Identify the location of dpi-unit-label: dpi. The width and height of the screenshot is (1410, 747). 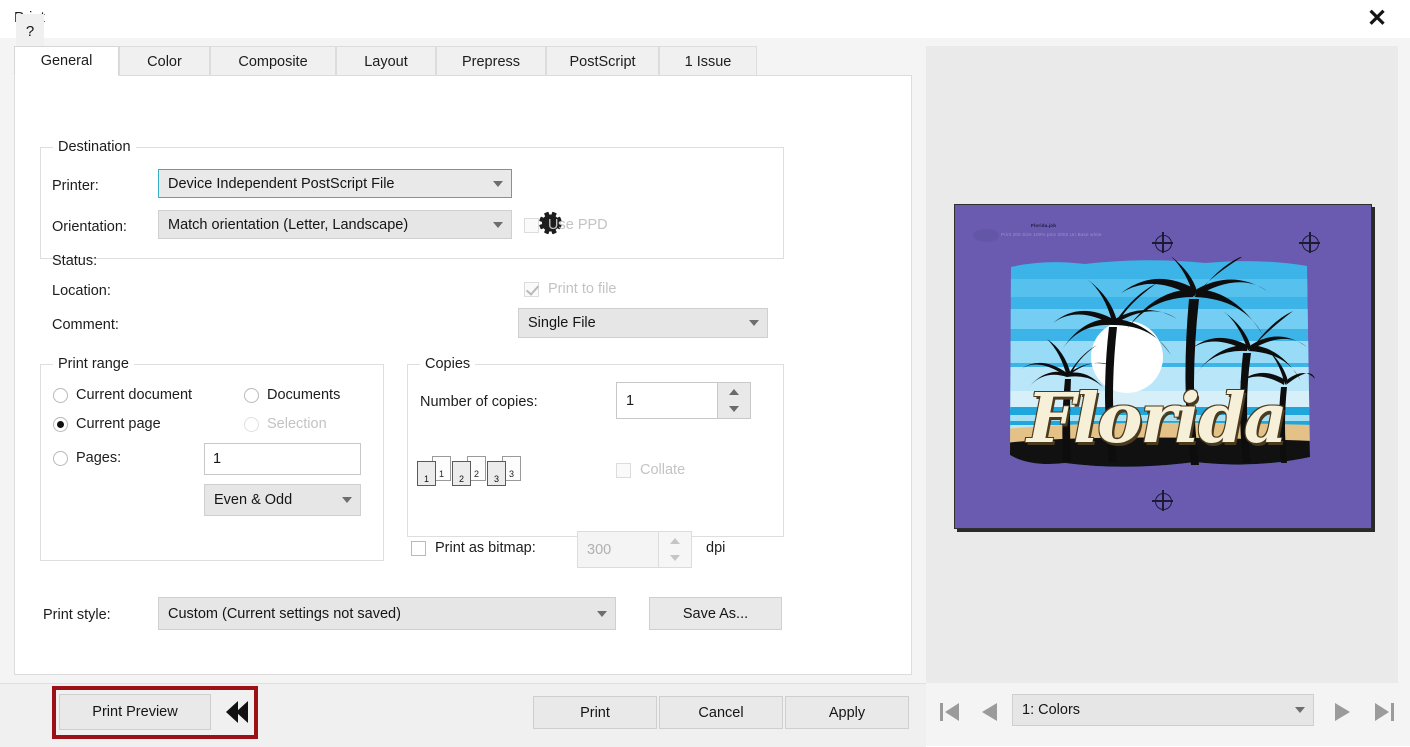
(716, 548).